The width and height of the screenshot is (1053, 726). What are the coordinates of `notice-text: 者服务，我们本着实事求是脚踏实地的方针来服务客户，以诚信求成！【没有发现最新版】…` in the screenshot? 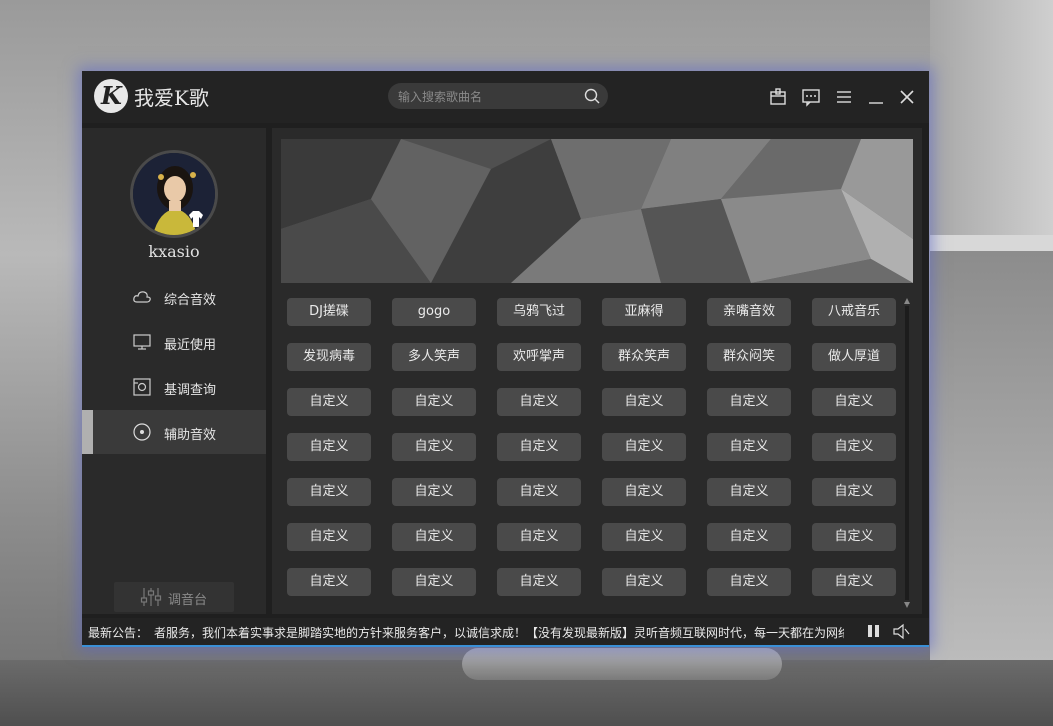 It's located at (499, 633).